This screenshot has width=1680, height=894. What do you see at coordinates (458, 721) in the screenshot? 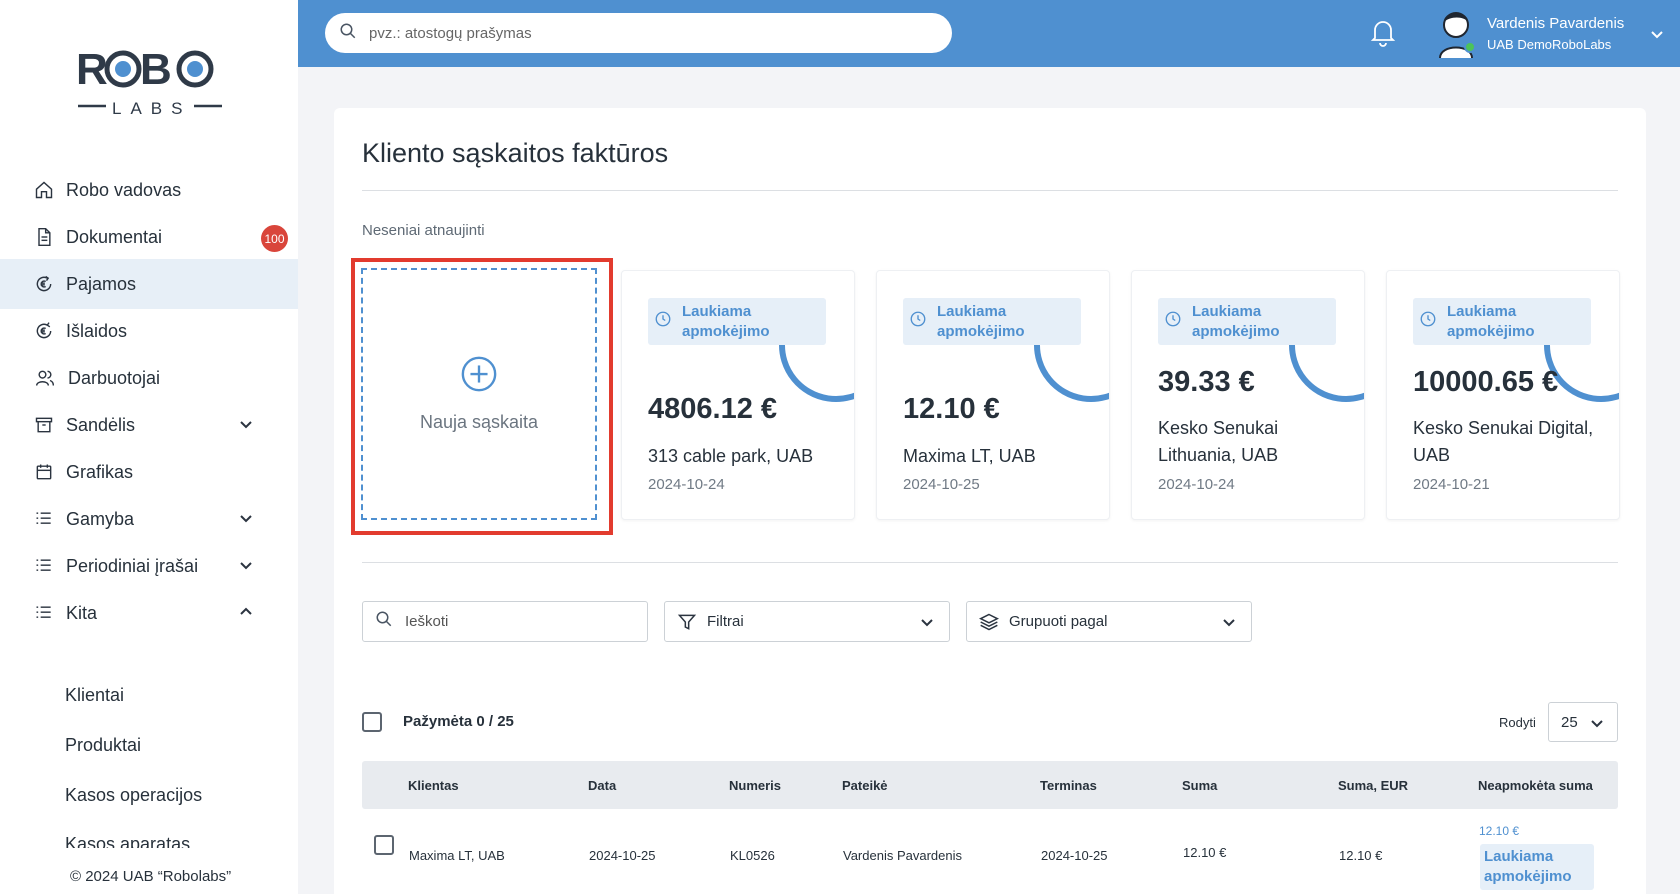
I see `selected-count: Pažymėta 0 / 25` at bounding box center [458, 721].